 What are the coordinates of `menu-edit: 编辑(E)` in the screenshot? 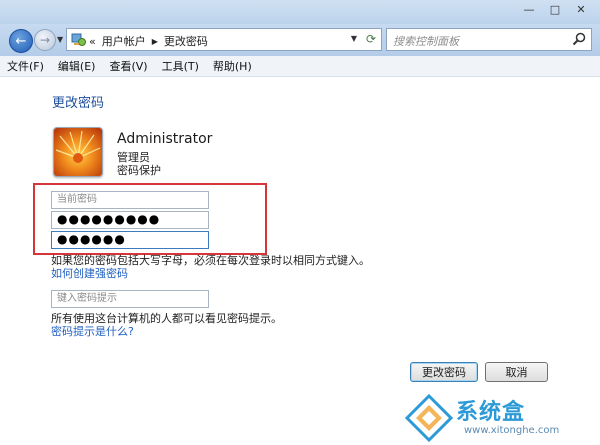 It's located at (77, 66).